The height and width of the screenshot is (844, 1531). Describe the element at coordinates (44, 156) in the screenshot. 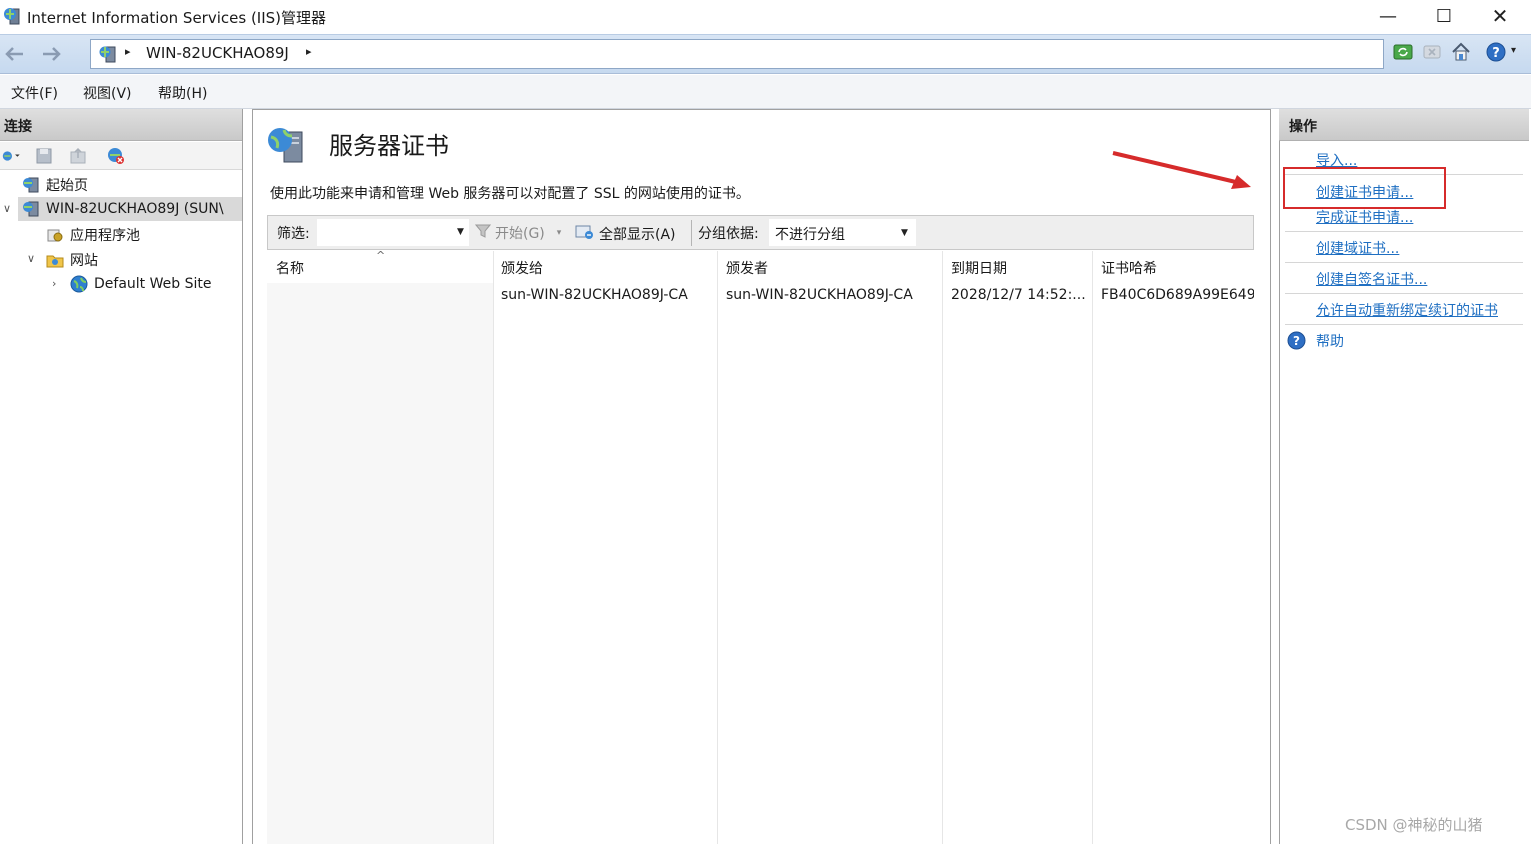

I see `save-icon` at that location.